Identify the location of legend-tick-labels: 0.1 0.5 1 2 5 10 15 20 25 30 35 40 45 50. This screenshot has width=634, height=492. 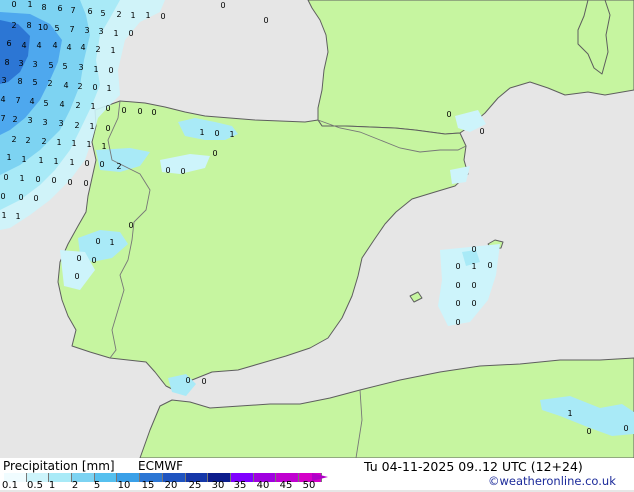
(165, 486).